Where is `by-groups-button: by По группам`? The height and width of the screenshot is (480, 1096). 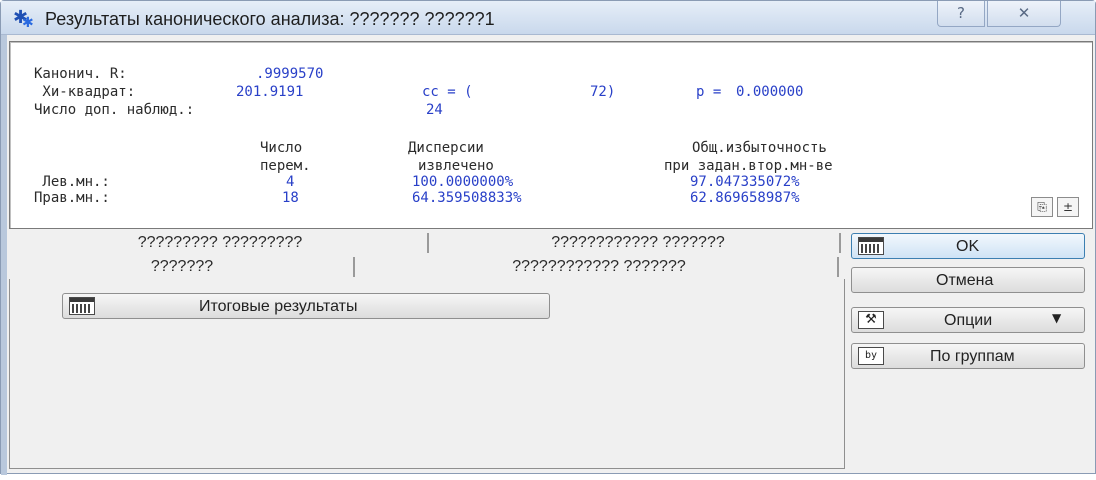
by-groups-button: by По группам is located at coordinates (968, 356).